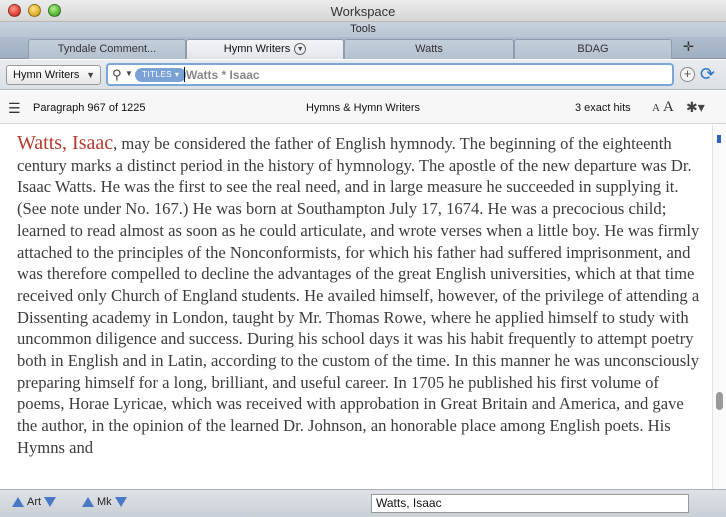 This screenshot has width=726, height=517. I want to click on sync-icon: ⟳, so click(707, 74).